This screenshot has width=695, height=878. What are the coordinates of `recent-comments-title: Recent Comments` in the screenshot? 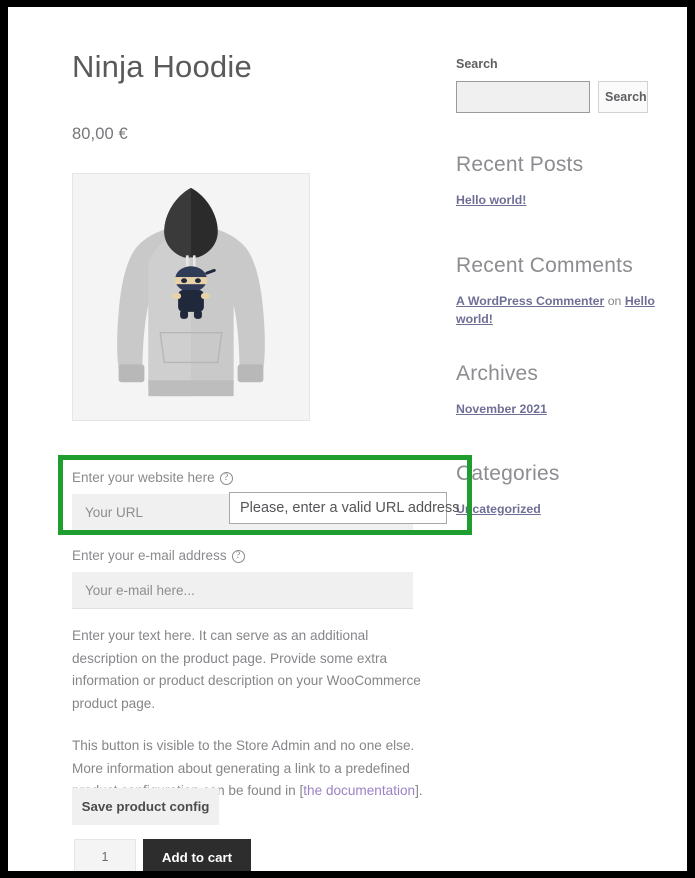 It's located at (544, 265).